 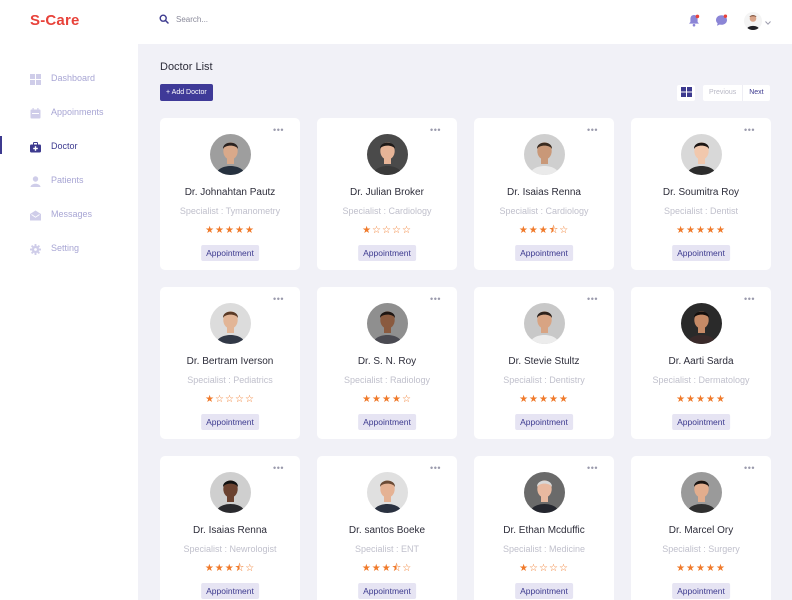 What do you see at coordinates (753, 21) in the screenshot?
I see `user-avatar` at bounding box center [753, 21].